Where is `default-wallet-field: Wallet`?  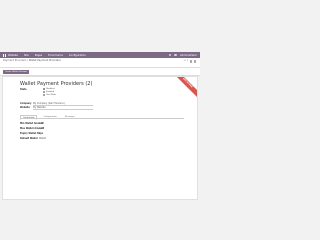
default-wallet-field: Wallet is located at coordinates (42, 138).